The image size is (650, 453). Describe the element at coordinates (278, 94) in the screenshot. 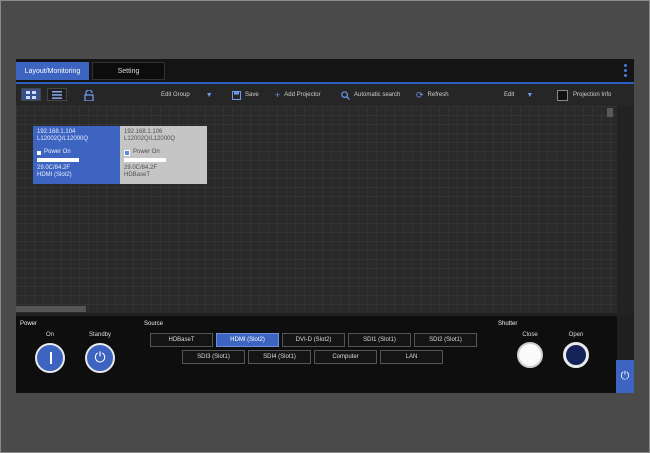

I see `plus-icon: +` at that location.